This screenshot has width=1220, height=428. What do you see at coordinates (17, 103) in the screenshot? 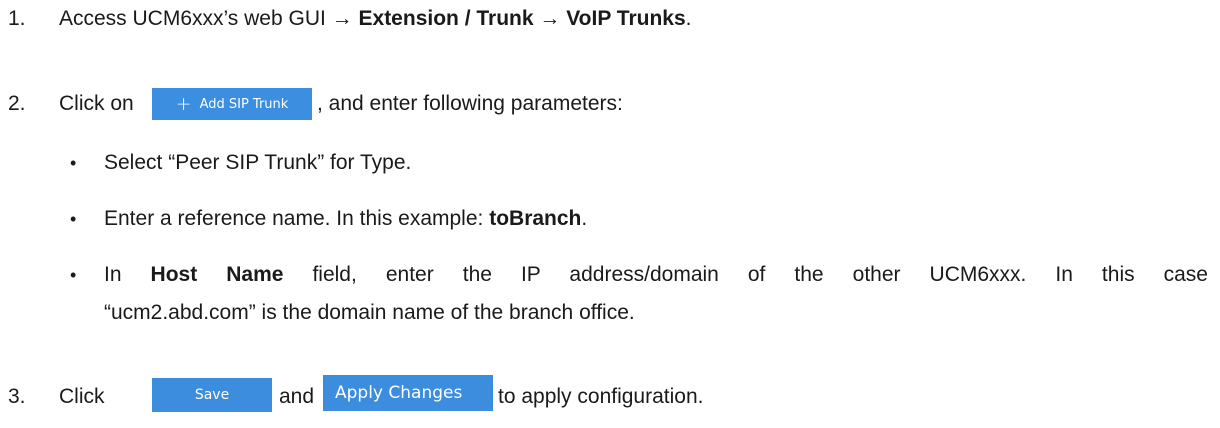
I see `step-number: 2.` at bounding box center [17, 103].